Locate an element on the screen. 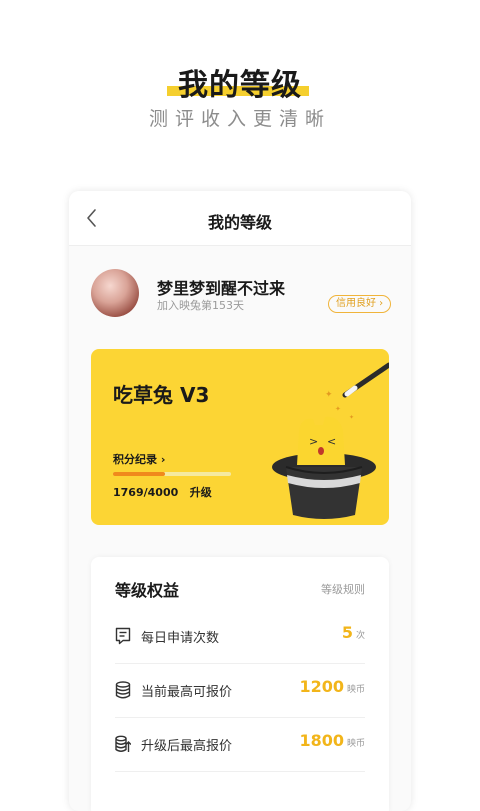 This screenshot has height=811, width=480. avatar is located at coordinates (115, 293).